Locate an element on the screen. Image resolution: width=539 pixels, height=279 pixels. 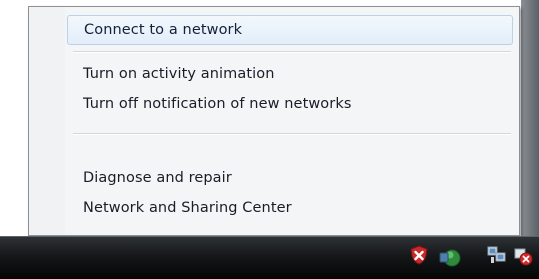
network-status-icon is located at coordinates (450, 257).